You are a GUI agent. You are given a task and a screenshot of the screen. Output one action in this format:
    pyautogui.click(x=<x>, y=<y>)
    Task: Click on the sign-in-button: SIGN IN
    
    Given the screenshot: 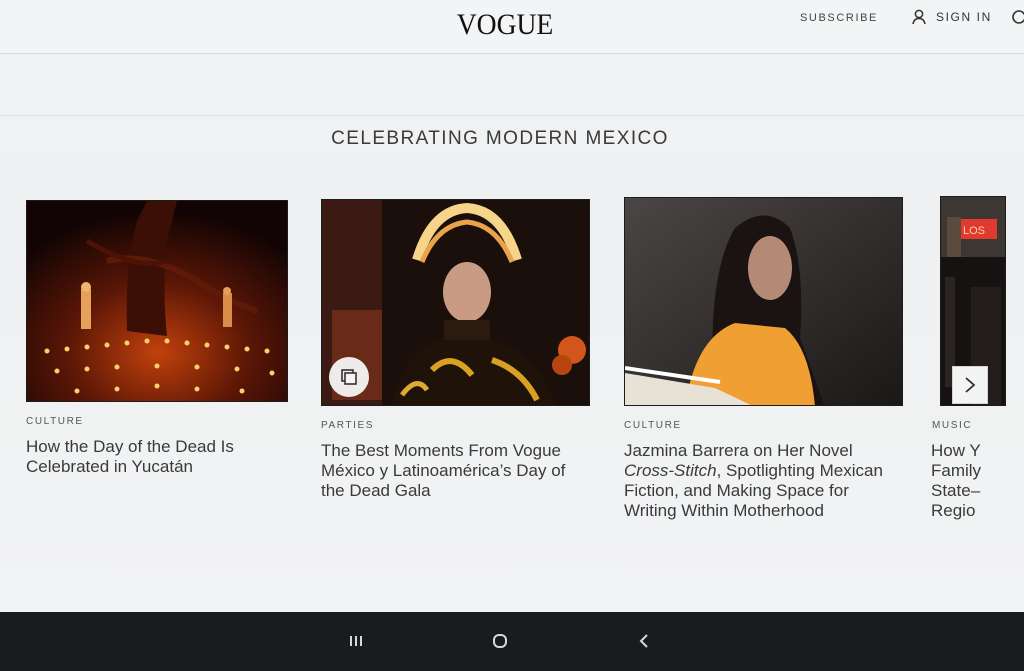 What is the action you would take?
    pyautogui.click(x=952, y=17)
    